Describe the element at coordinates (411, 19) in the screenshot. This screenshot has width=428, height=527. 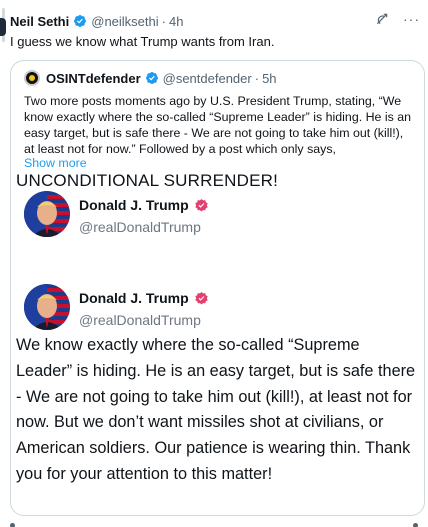
I see `more-icon: ···` at that location.